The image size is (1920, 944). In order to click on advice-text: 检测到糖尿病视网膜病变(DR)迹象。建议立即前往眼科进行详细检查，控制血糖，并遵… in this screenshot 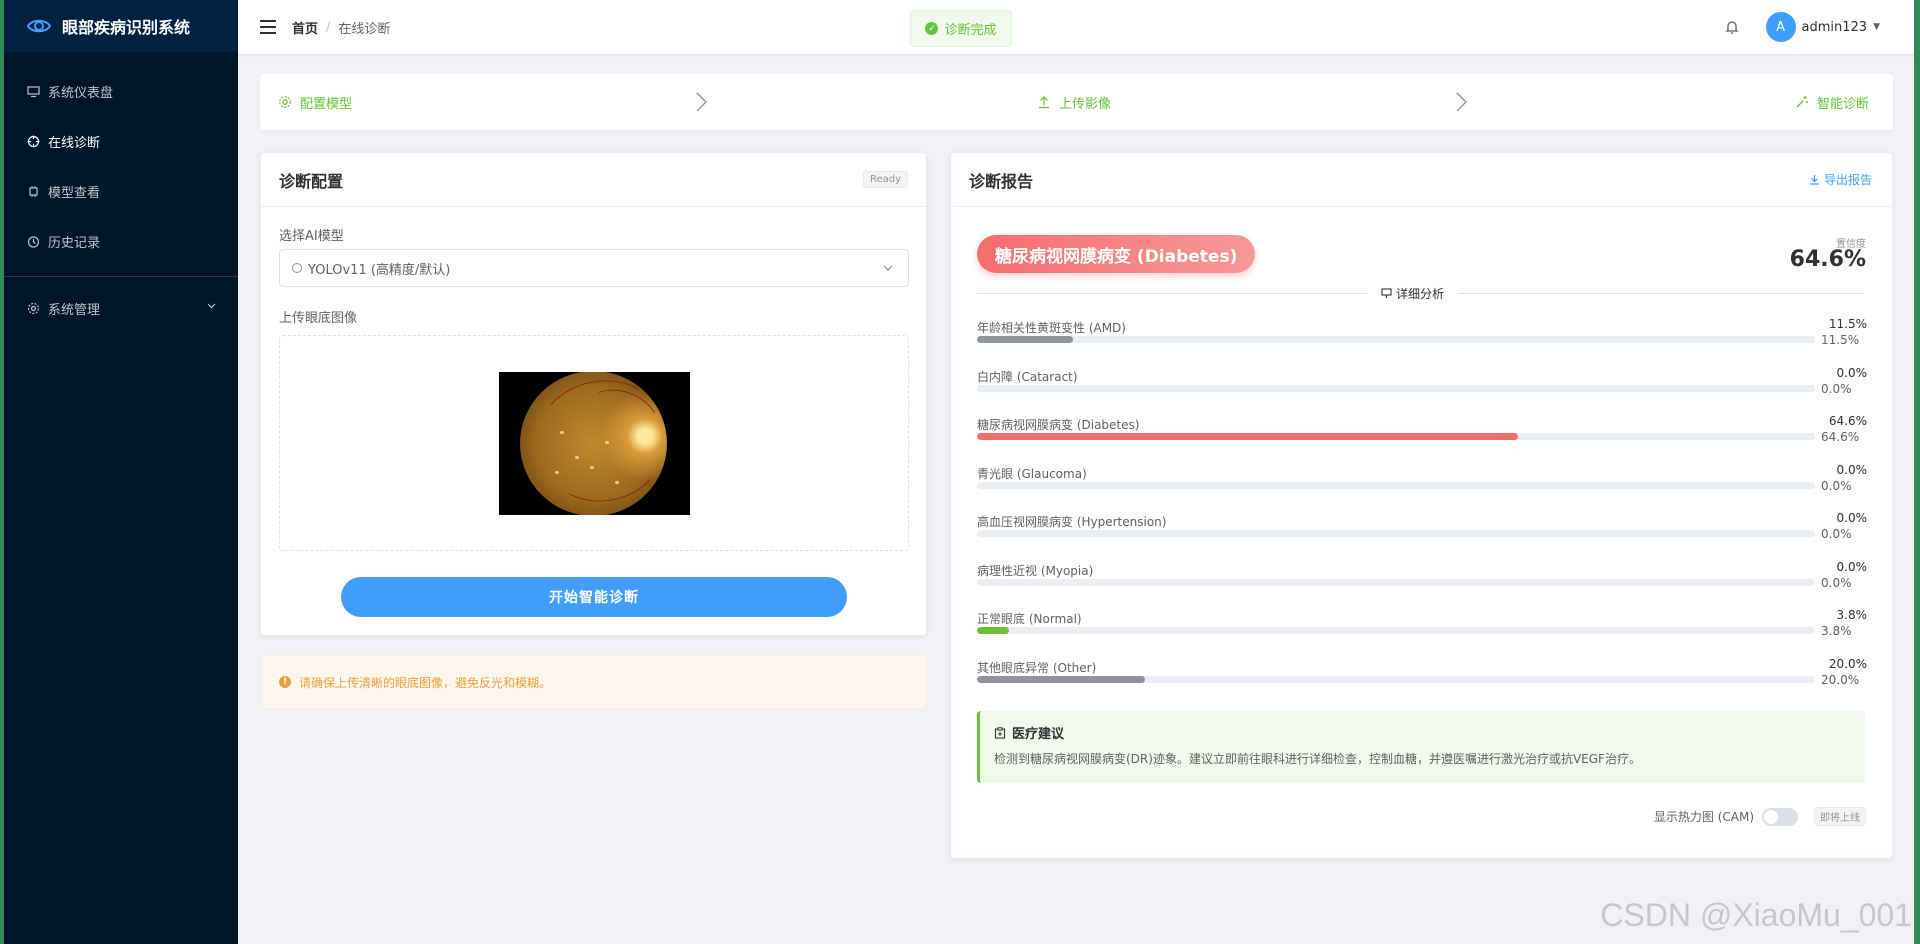, I will do `click(1317, 759)`.